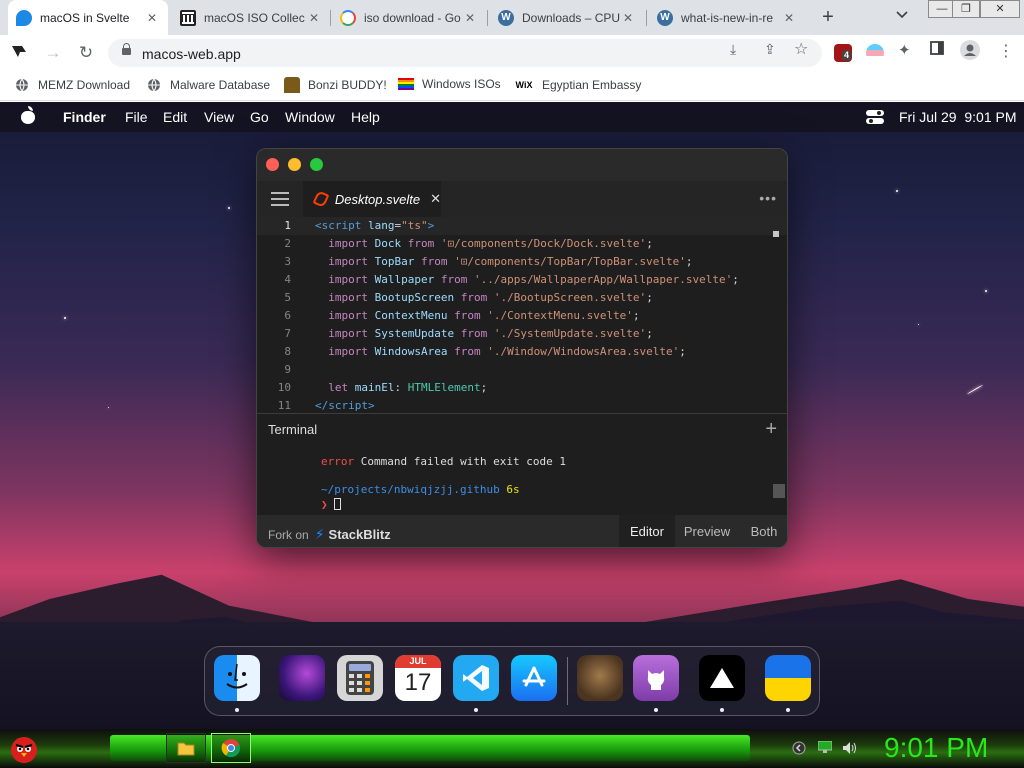  I want to click on browser-tab-2: iso download - Go ✕, so click(409, 17).